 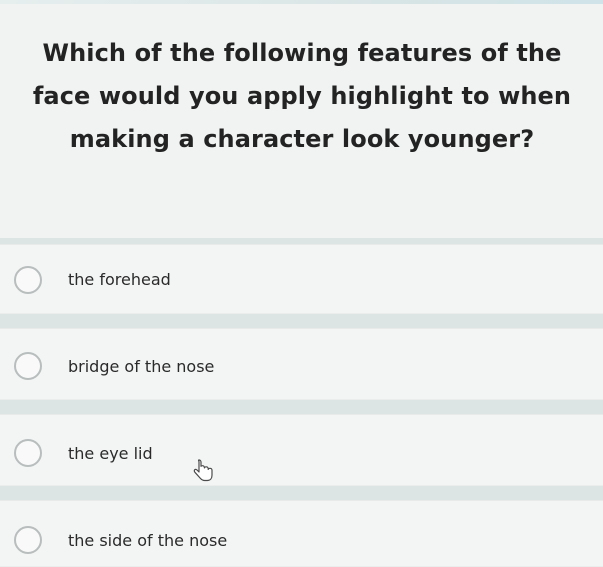 I want to click on answer-option-side-of-nose: the side of the nose, so click(x=301, y=533).